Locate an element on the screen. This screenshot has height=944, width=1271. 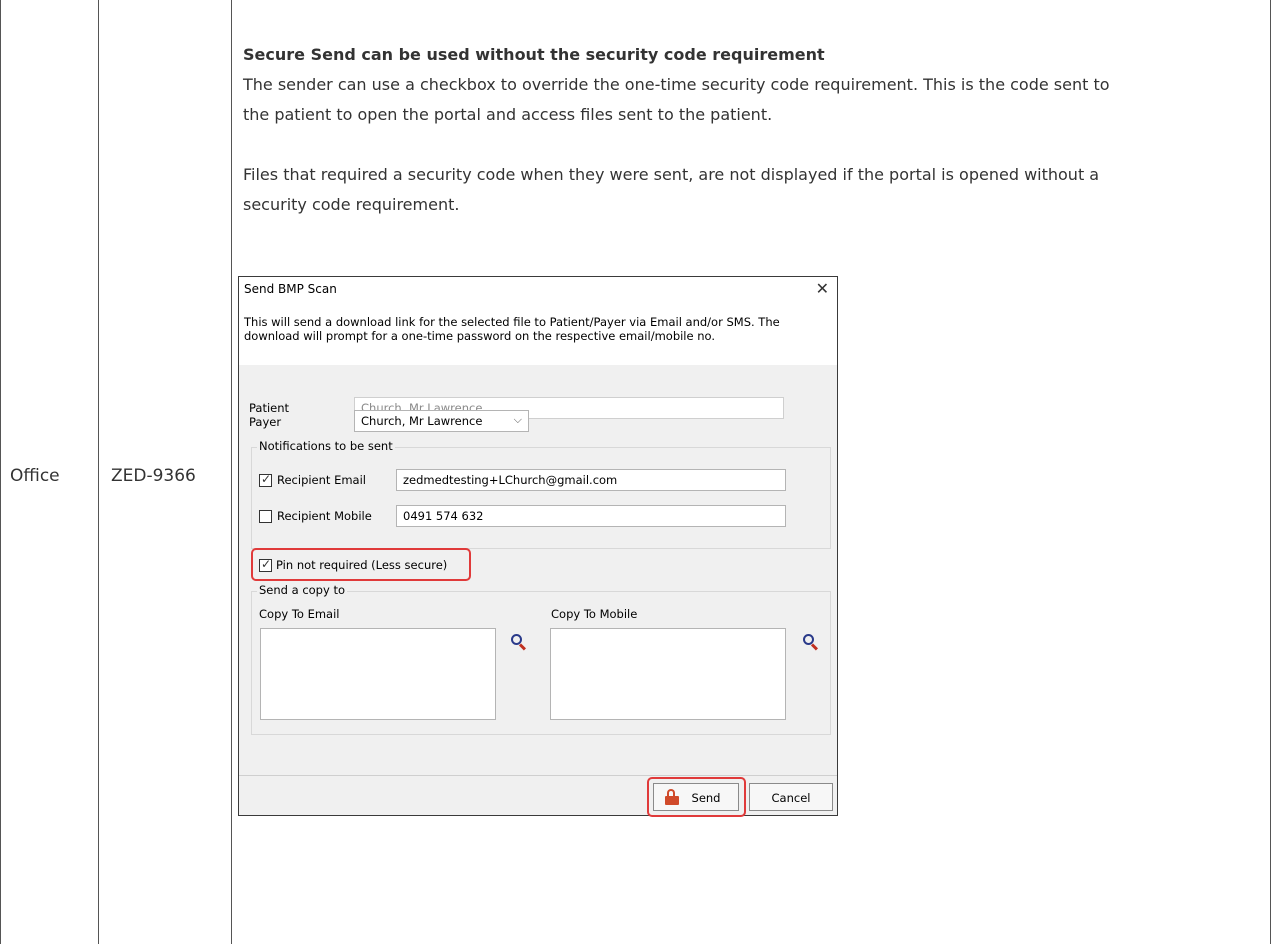
close-icon: ✕ is located at coordinates (822, 288).